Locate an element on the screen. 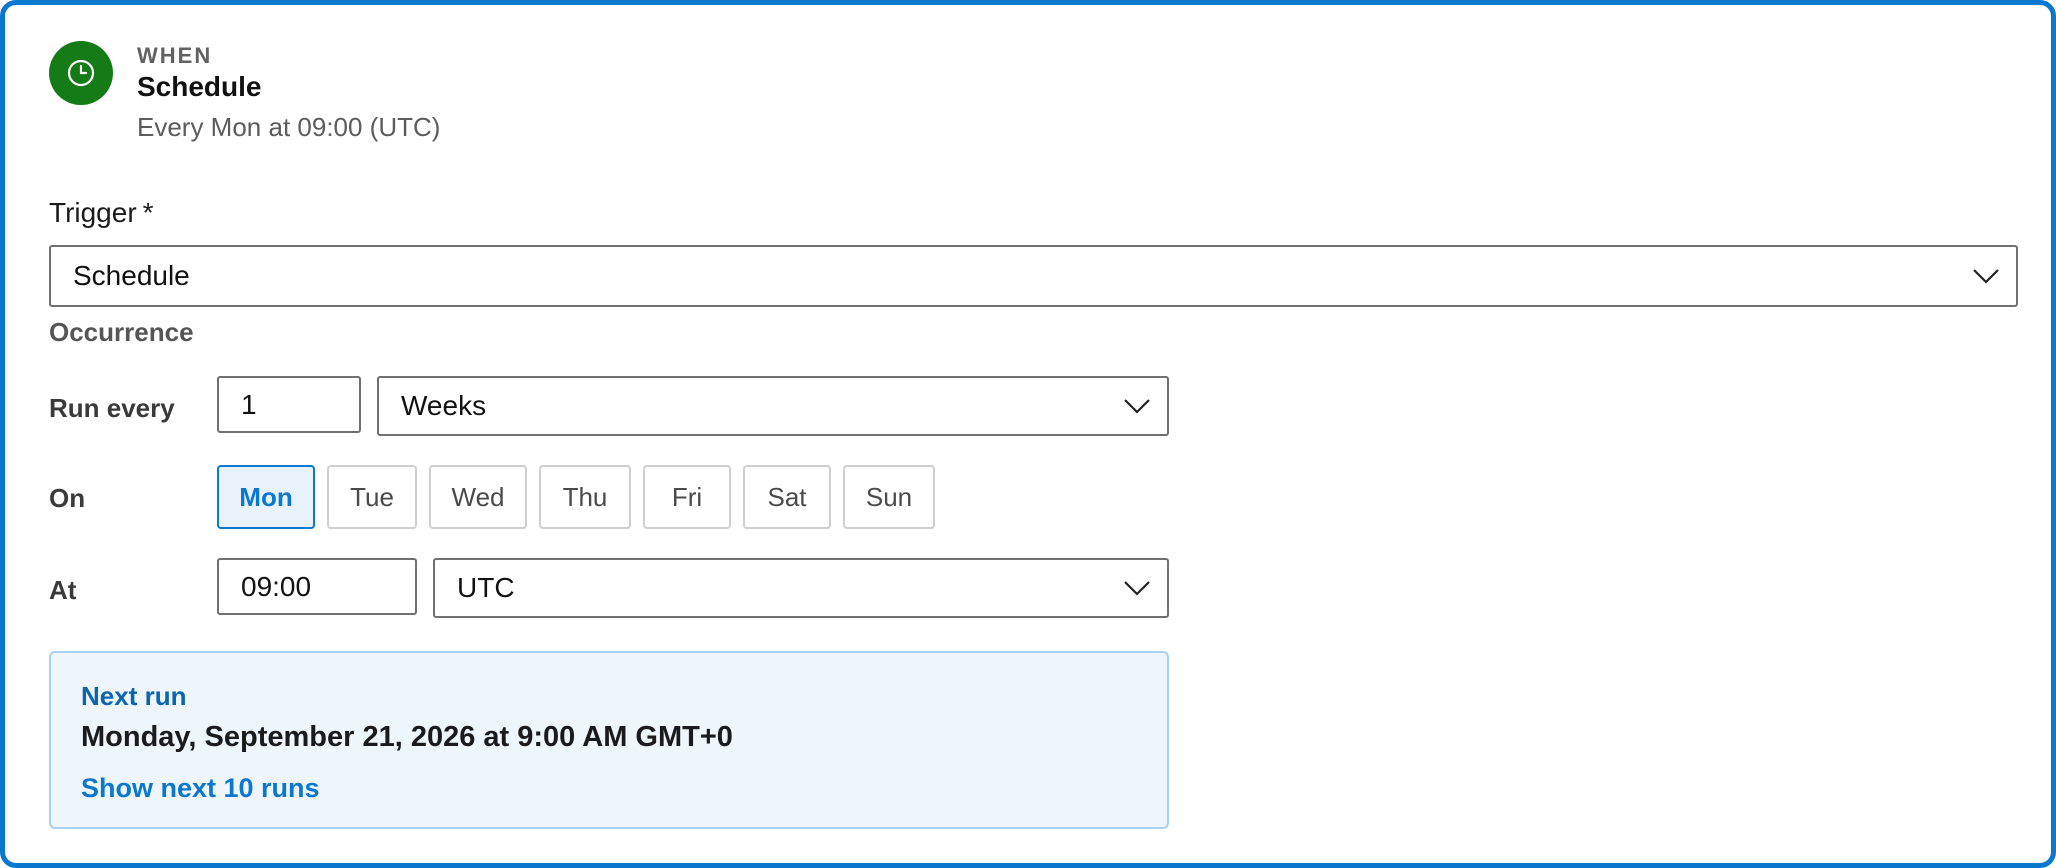  step-summary: Every Mon at 09:00 (UTC) is located at coordinates (289, 127).